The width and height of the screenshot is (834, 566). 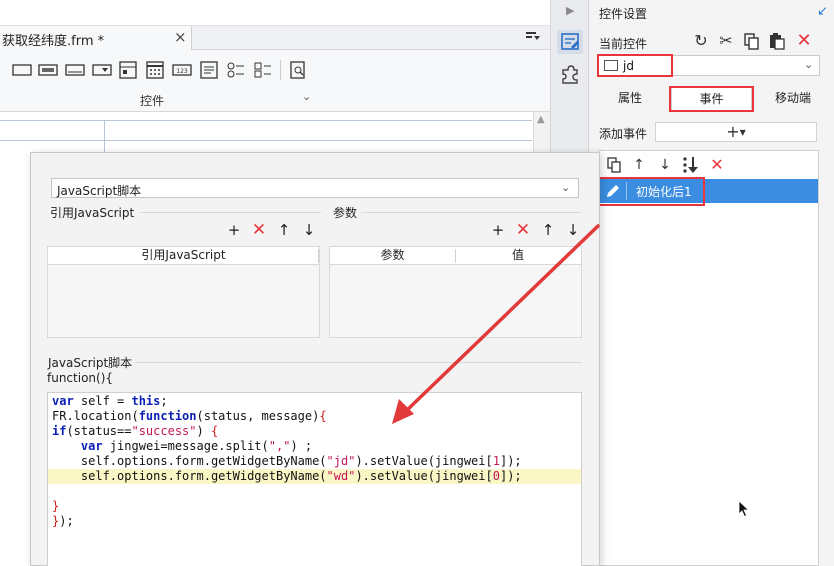 What do you see at coordinates (298, 70) in the screenshot?
I see `preview-widget-icon` at bounding box center [298, 70].